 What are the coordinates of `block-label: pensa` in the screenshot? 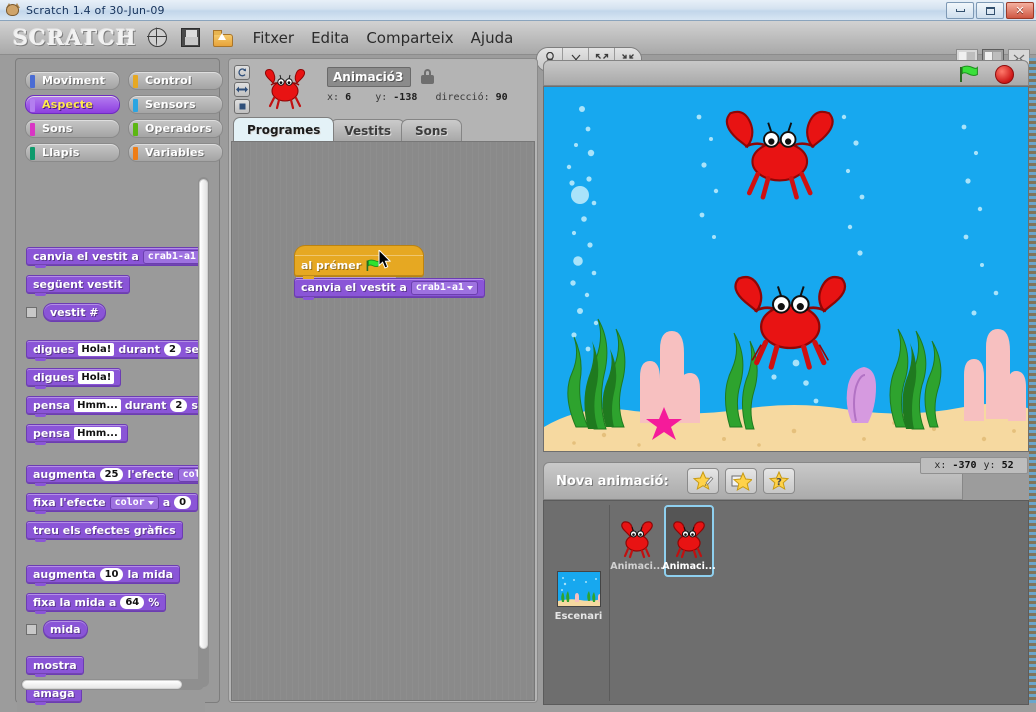 It's located at (52, 405).